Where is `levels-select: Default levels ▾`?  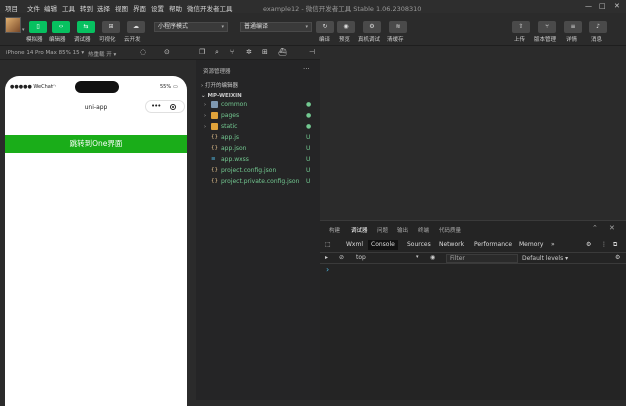 levels-select: Default levels ▾ is located at coordinates (545, 258).